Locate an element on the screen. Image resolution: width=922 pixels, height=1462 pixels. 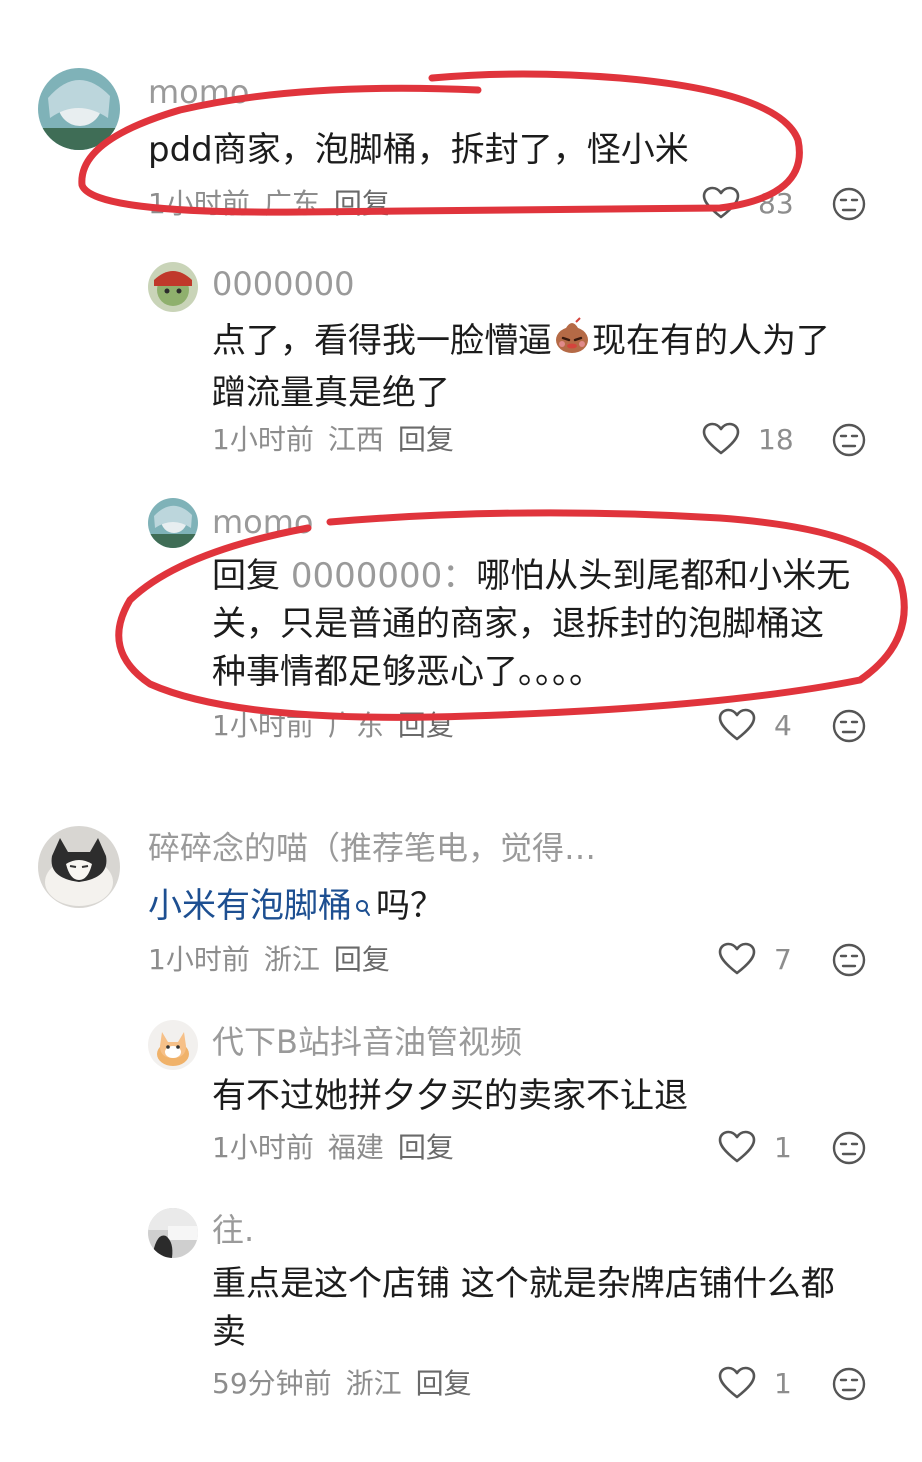
like-button: 7 is located at coordinates (755, 959).